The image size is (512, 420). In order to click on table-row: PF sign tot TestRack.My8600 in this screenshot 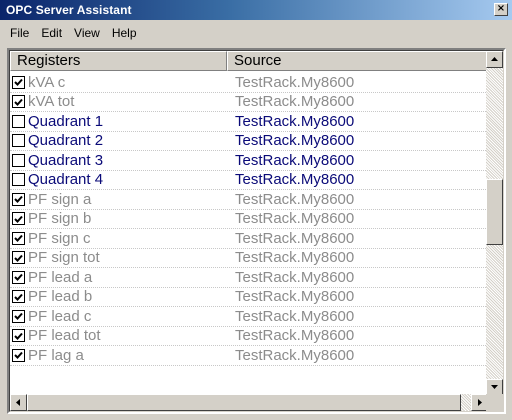, I will do `click(249, 258)`.